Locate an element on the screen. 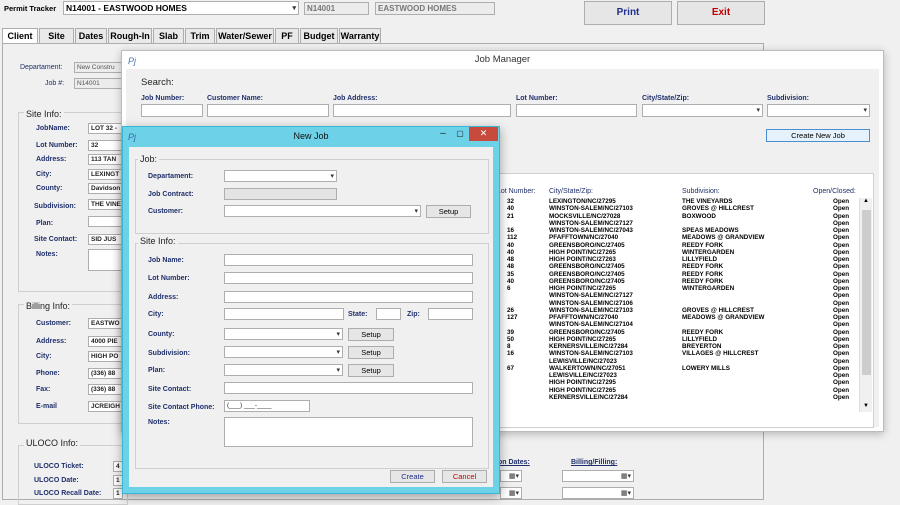 This screenshot has width=900, height=505. grid-scrollbar: ▲ ▼ is located at coordinates (865, 305).